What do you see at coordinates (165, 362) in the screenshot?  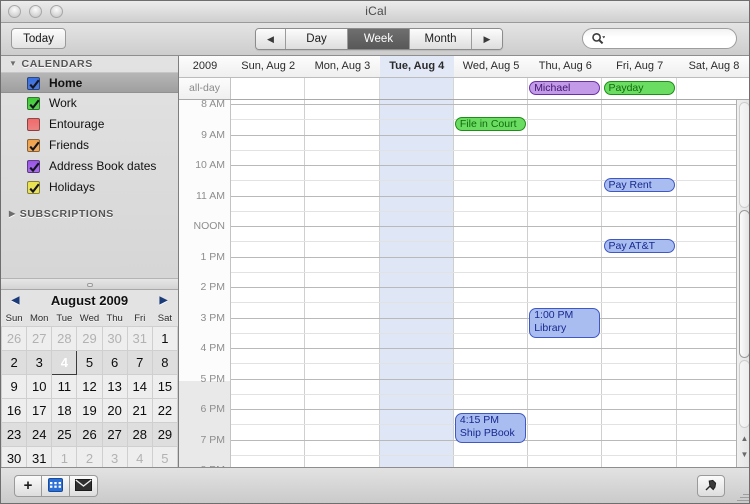 I see `mini-day-cell: 8` at bounding box center [165, 362].